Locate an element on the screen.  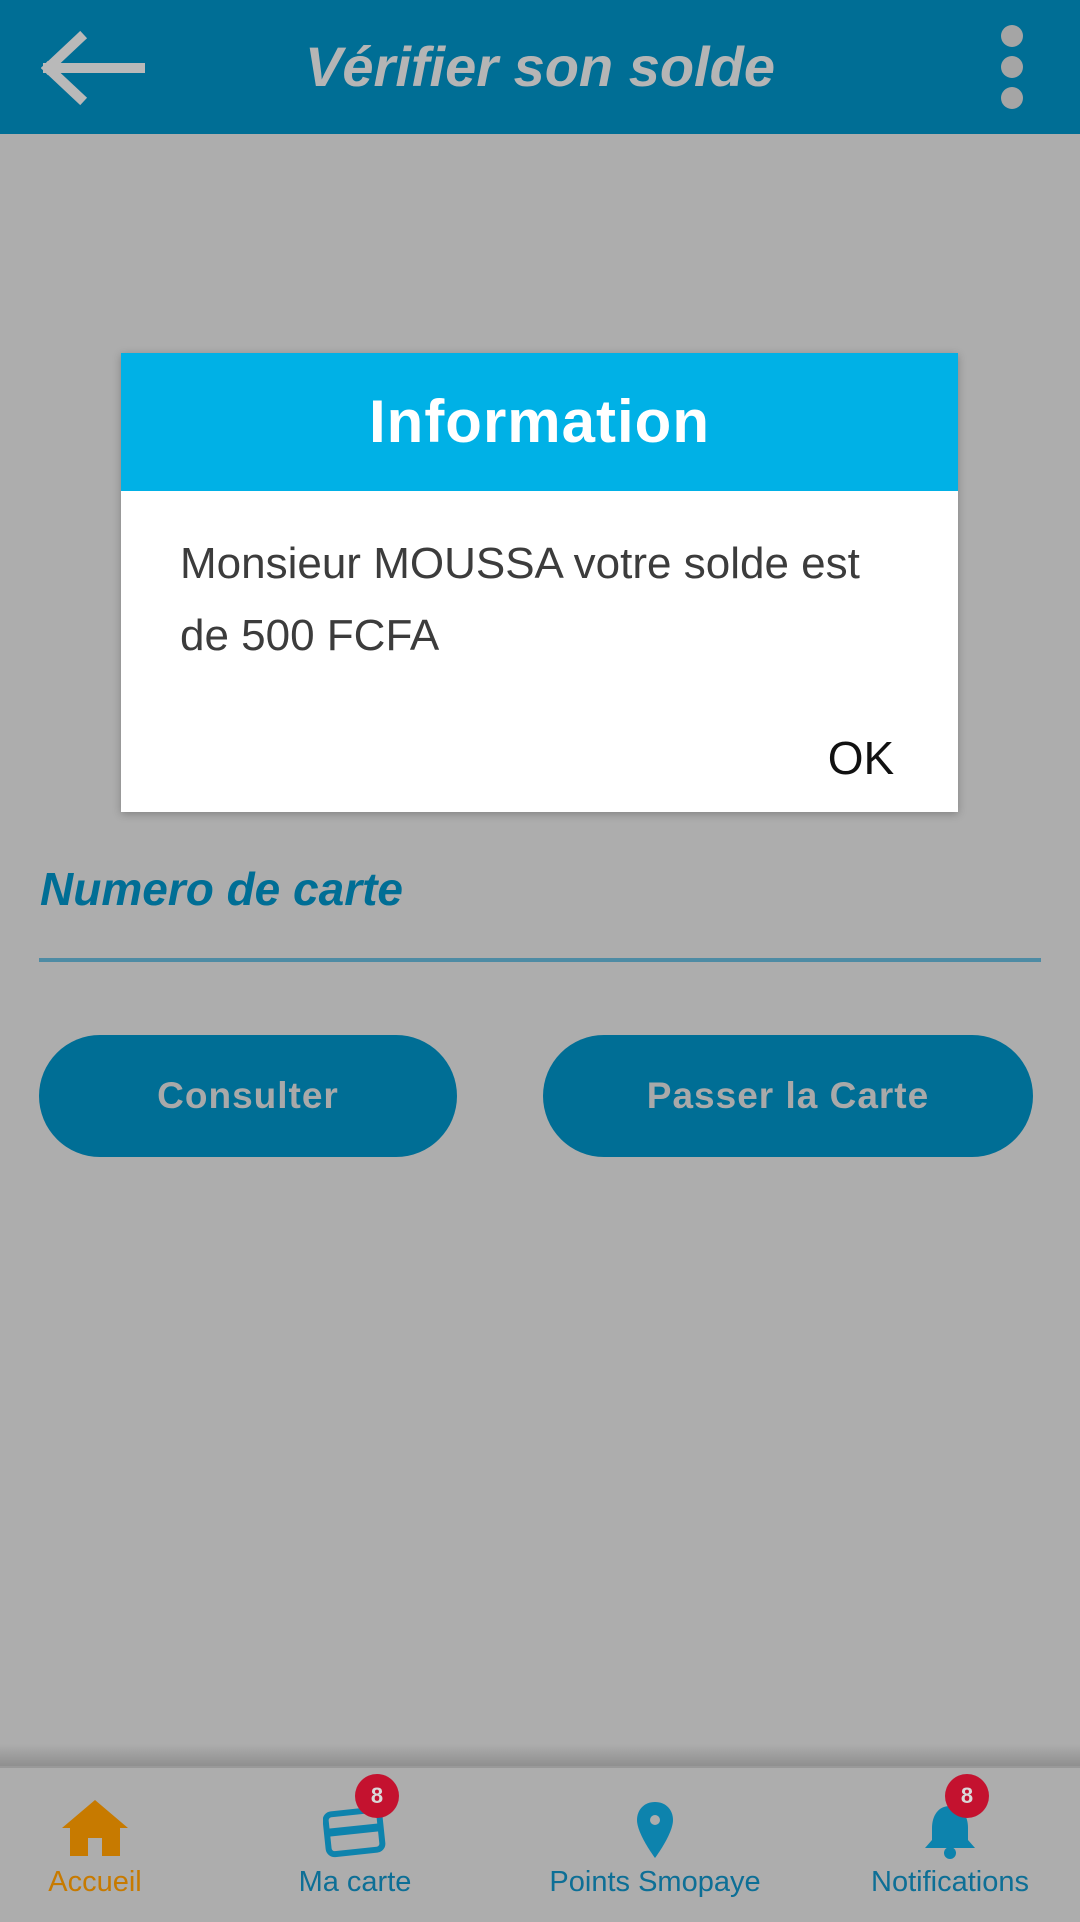
back-button is located at coordinates (95, 68).